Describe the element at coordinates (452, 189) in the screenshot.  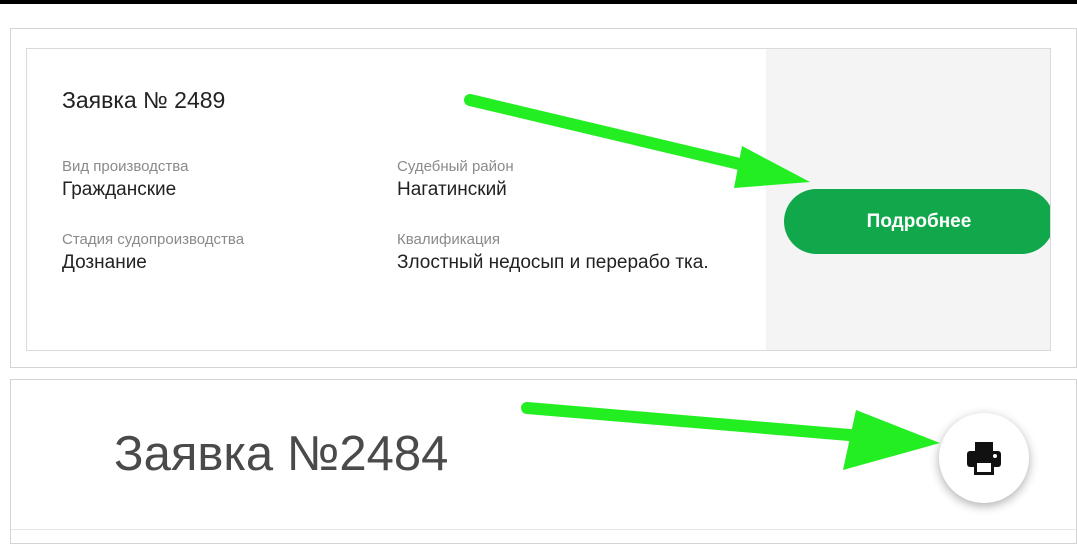
I see `field-value: Нагатинский` at that location.